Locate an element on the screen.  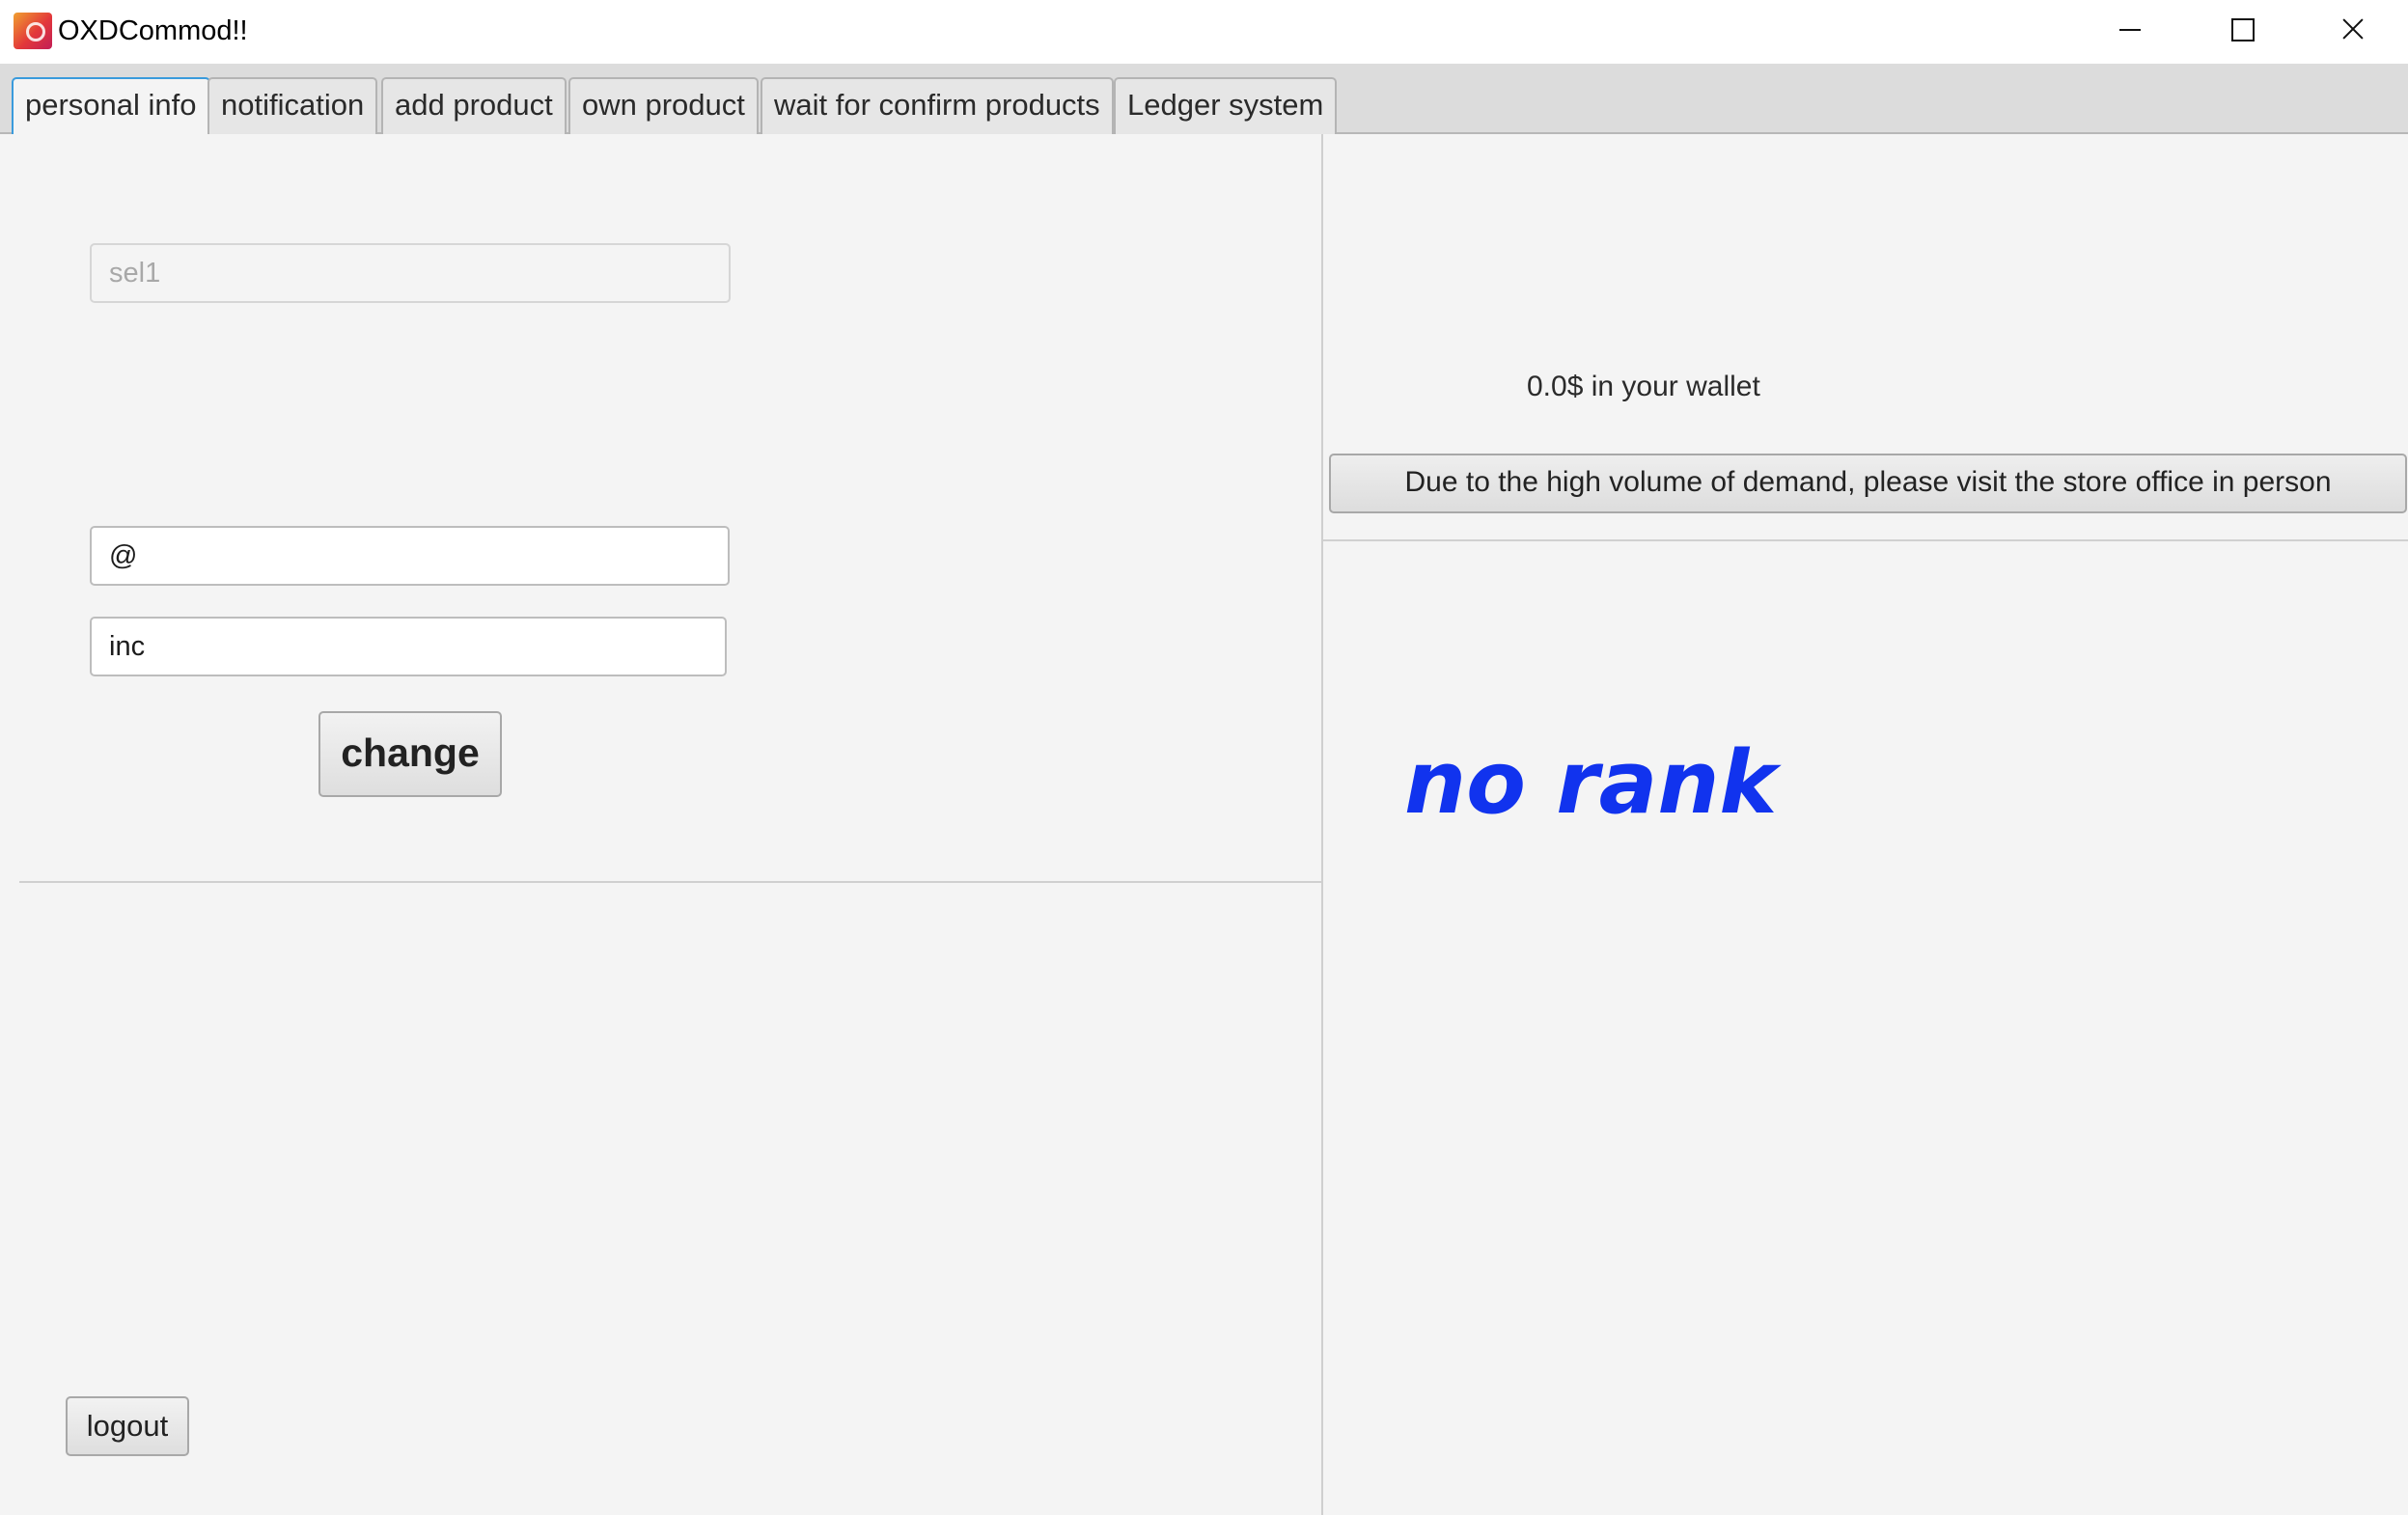
wallet-balance: 0.0$ in your wallet is located at coordinates (1643, 387).